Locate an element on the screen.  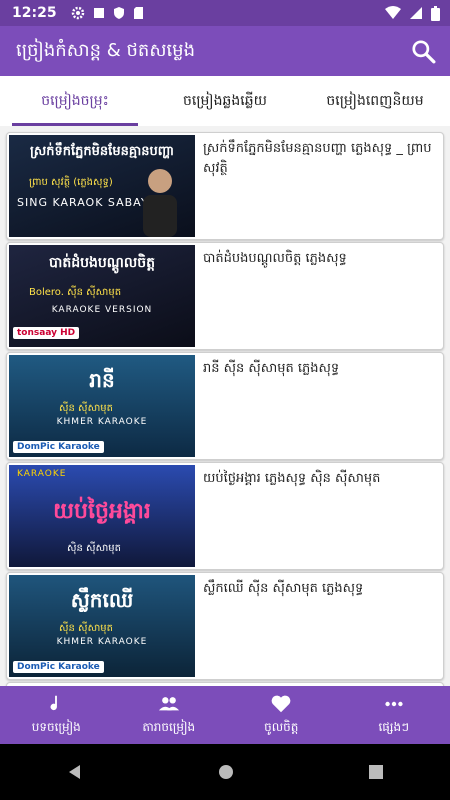
signal-icon is located at coordinates (416, 13).